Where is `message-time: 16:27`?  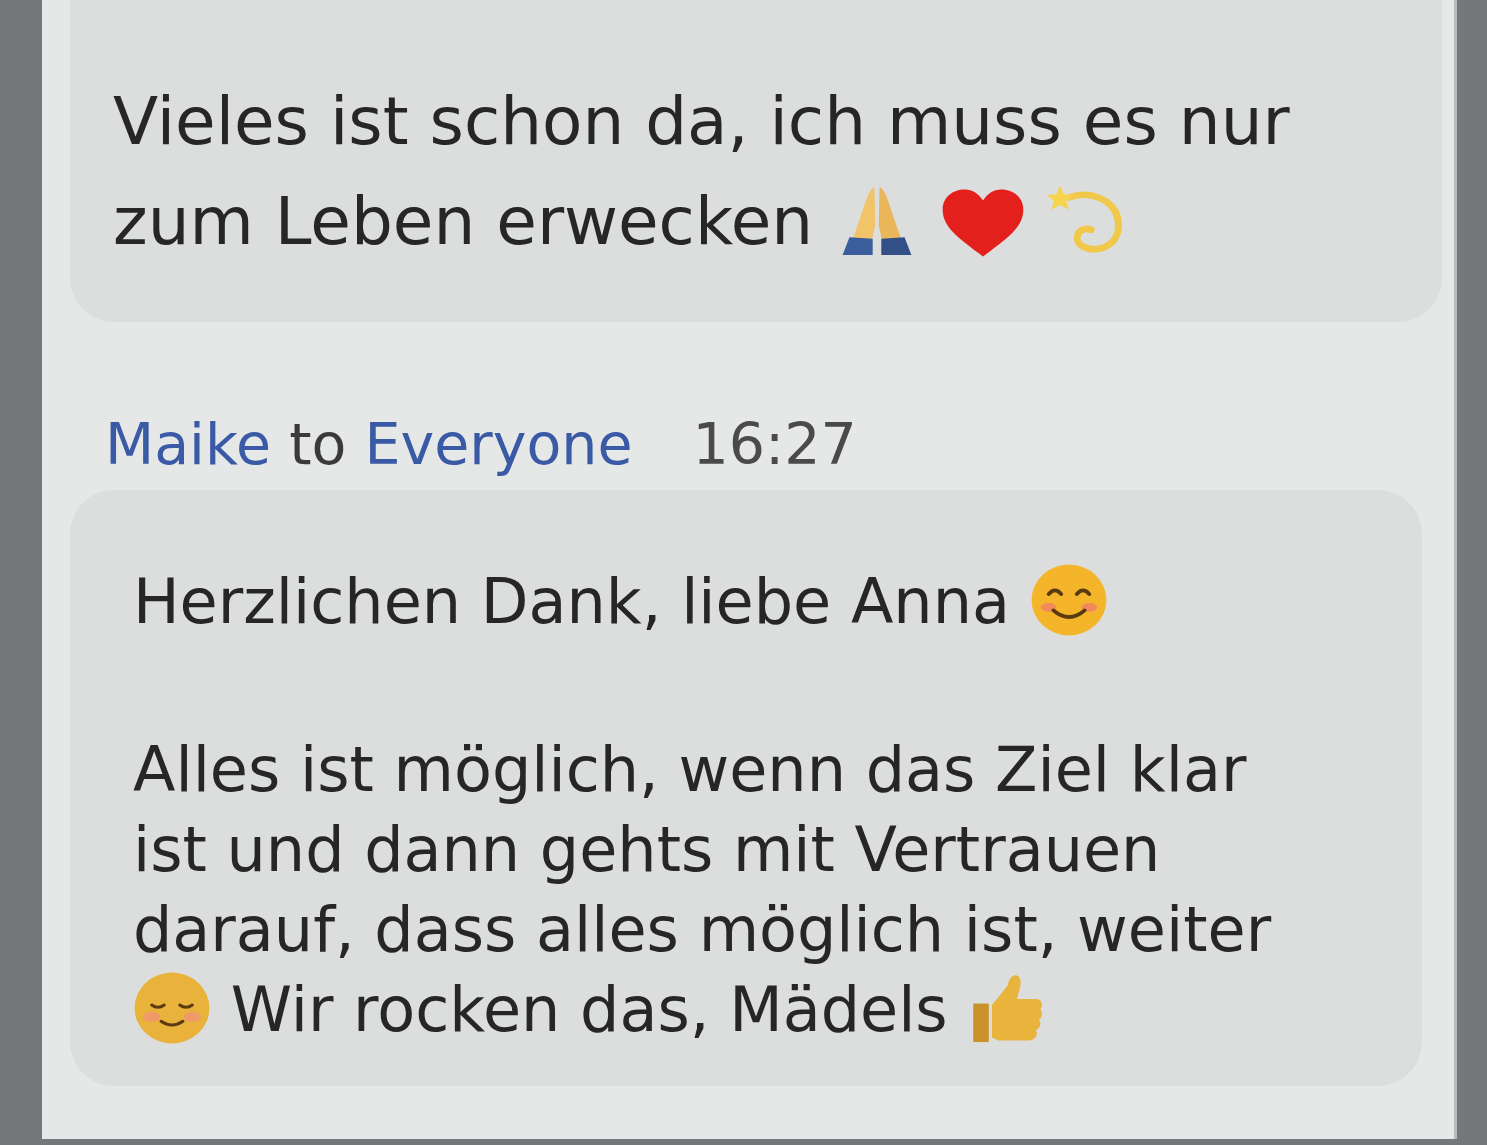 message-time: 16:27 is located at coordinates (774, 444).